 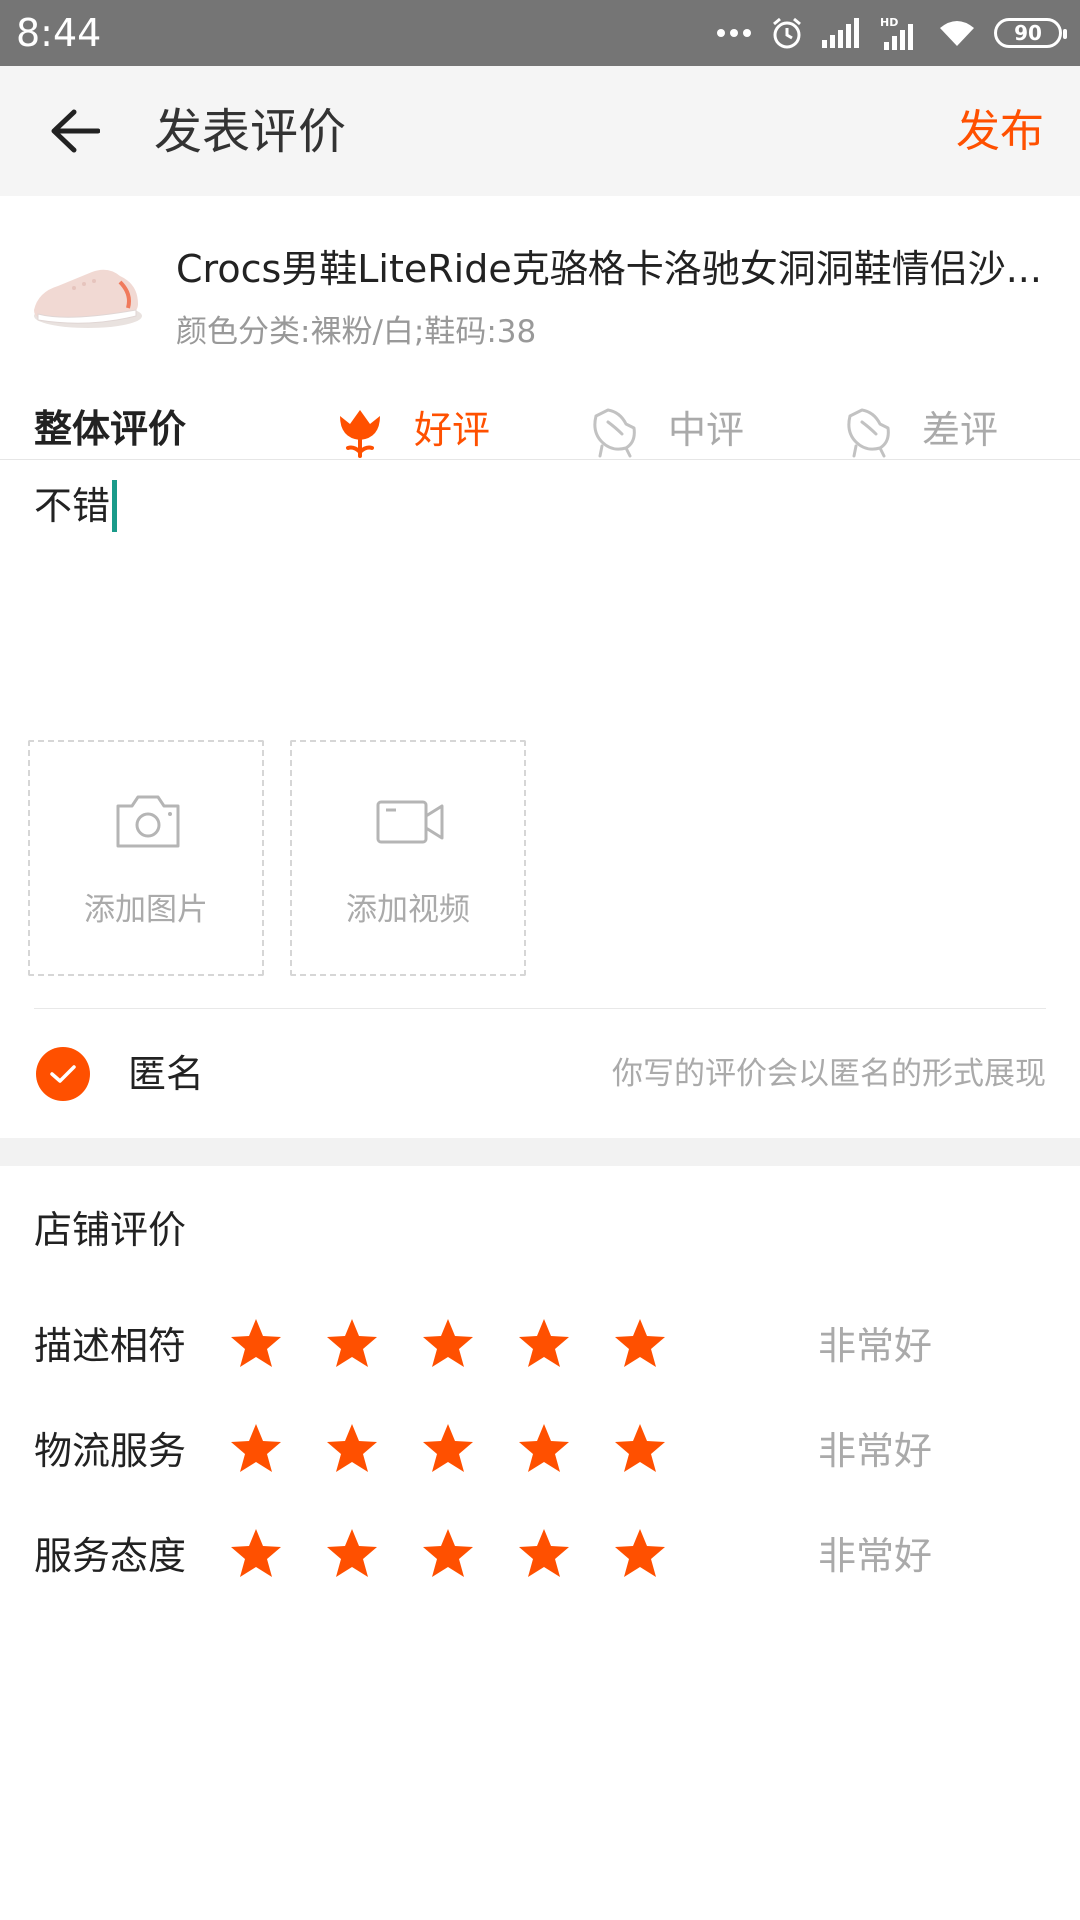 I want to click on add-photo-label: 添加图片, so click(x=146, y=910).